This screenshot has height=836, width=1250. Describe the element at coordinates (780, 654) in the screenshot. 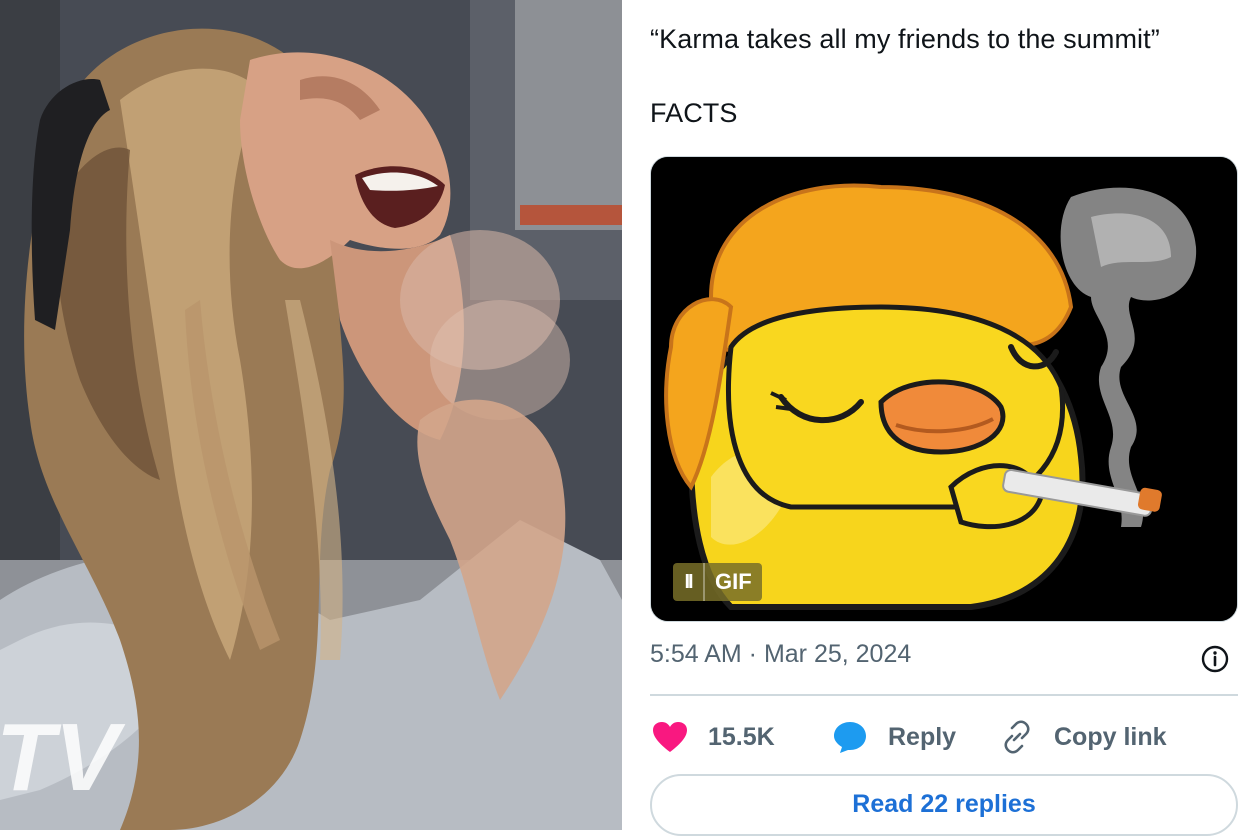

I see `tweet-timestamp: 5:54 AM · Mar 25, 2024` at that location.